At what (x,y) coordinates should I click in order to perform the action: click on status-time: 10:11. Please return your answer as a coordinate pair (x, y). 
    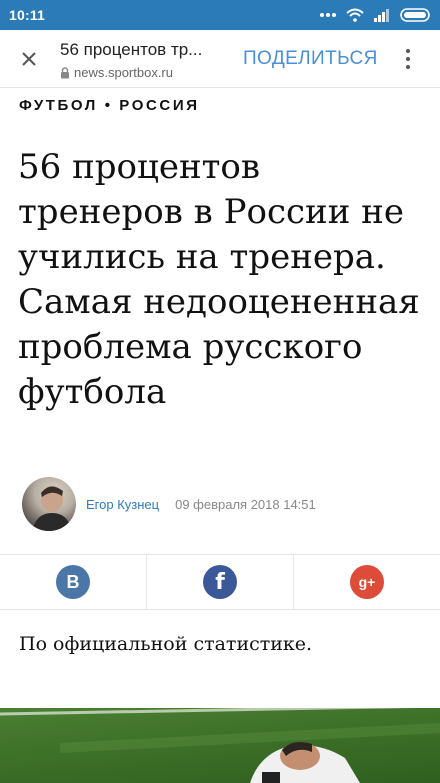
    Looking at the image, I should click on (27, 15).